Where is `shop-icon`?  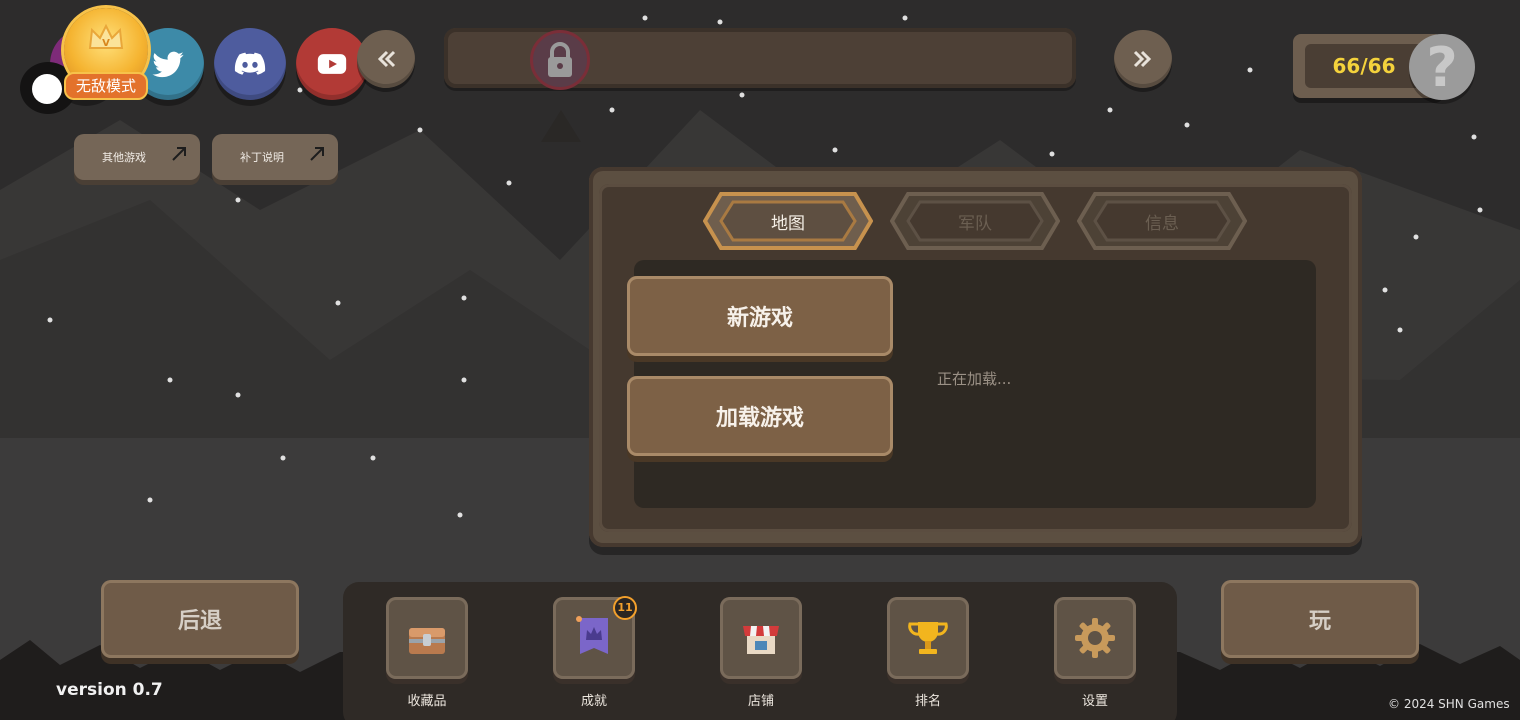 shop-icon is located at coordinates (761, 640).